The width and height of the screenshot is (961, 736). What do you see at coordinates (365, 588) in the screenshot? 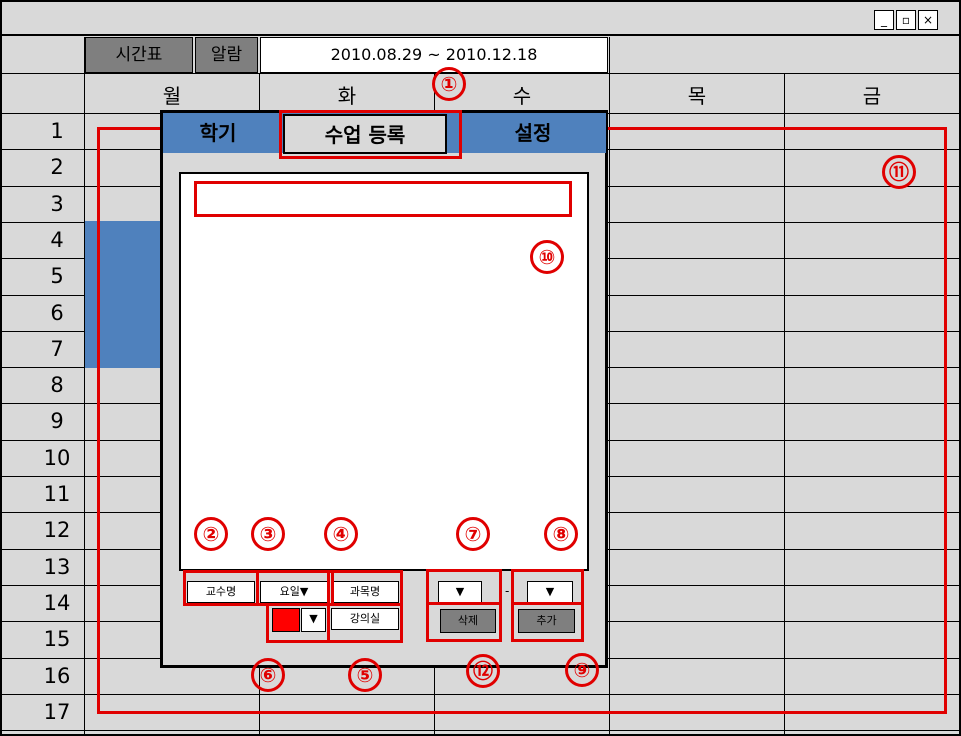
I see `highlight-course` at bounding box center [365, 588].